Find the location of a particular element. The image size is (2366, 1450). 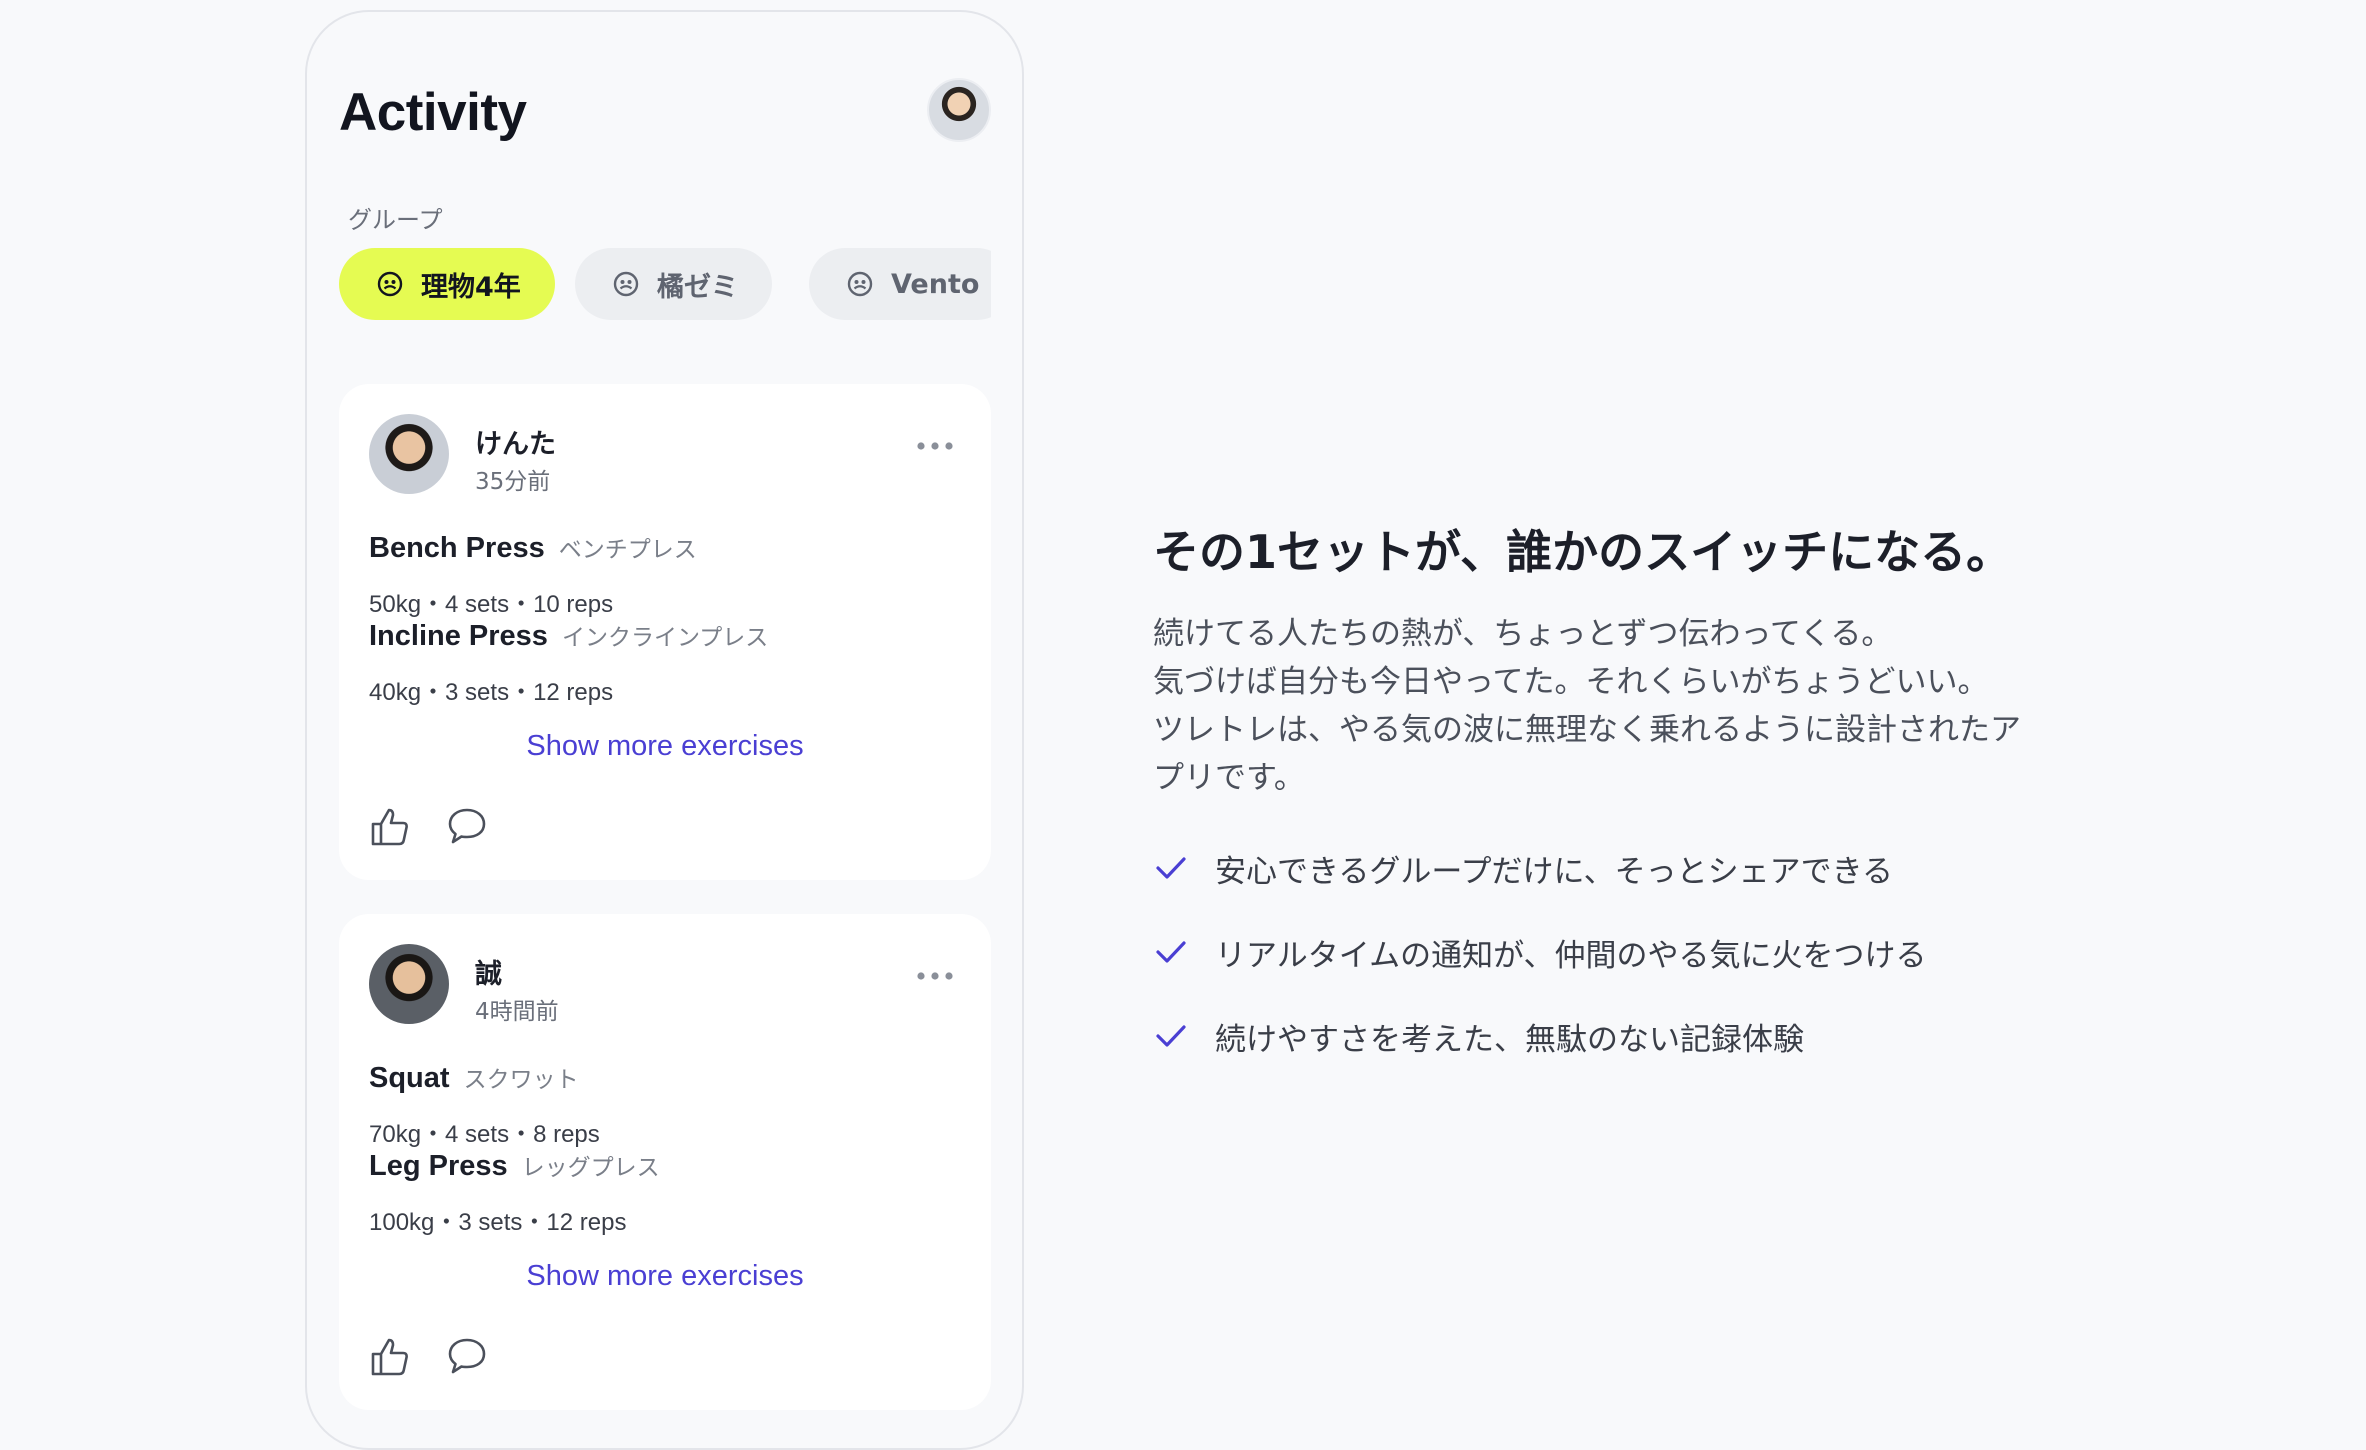

group-chip-label: 理物4年 is located at coordinates (471, 287).